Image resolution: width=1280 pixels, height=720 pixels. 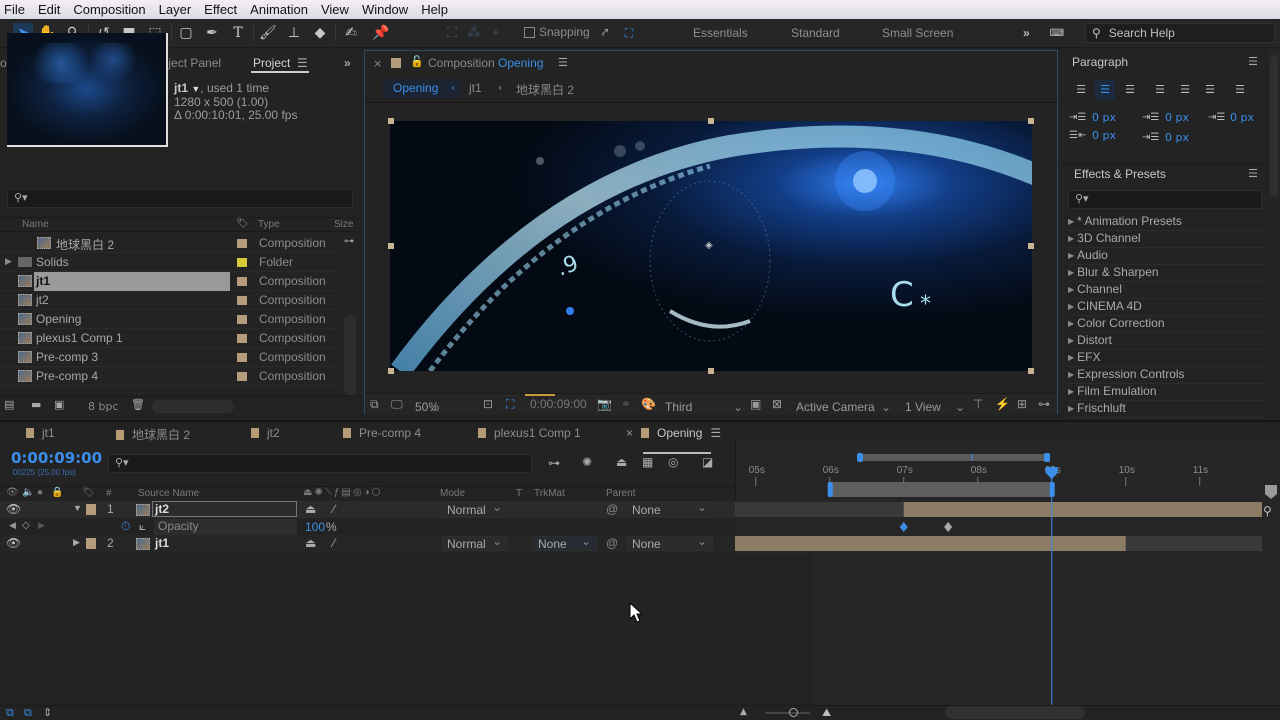 I want to click on search-help-input: ⚲ Search Help, so click(x=1180, y=33).